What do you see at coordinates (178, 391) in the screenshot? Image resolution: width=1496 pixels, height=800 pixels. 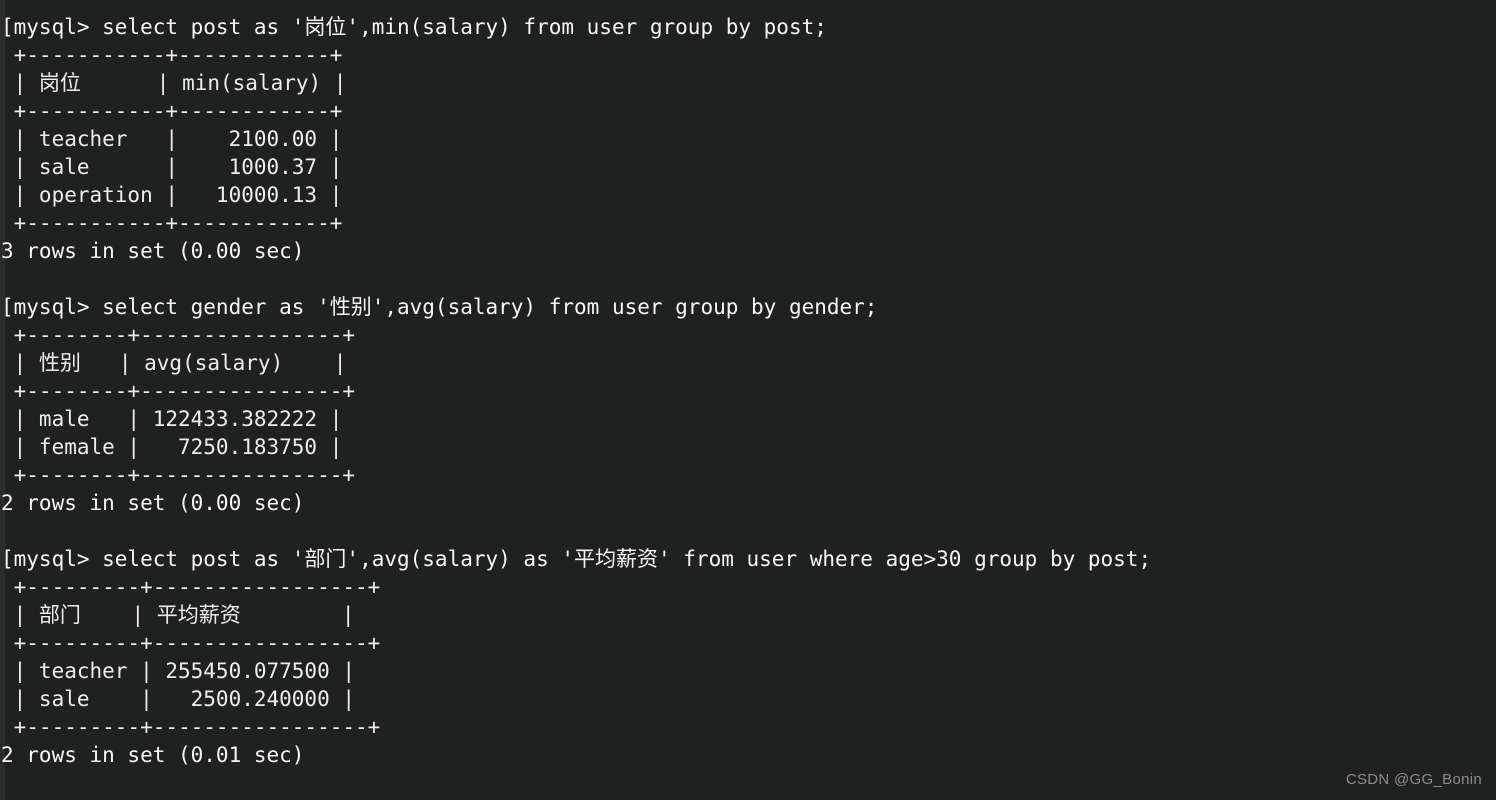 I see `table-mid-rule: +--------+----------------+` at bounding box center [178, 391].